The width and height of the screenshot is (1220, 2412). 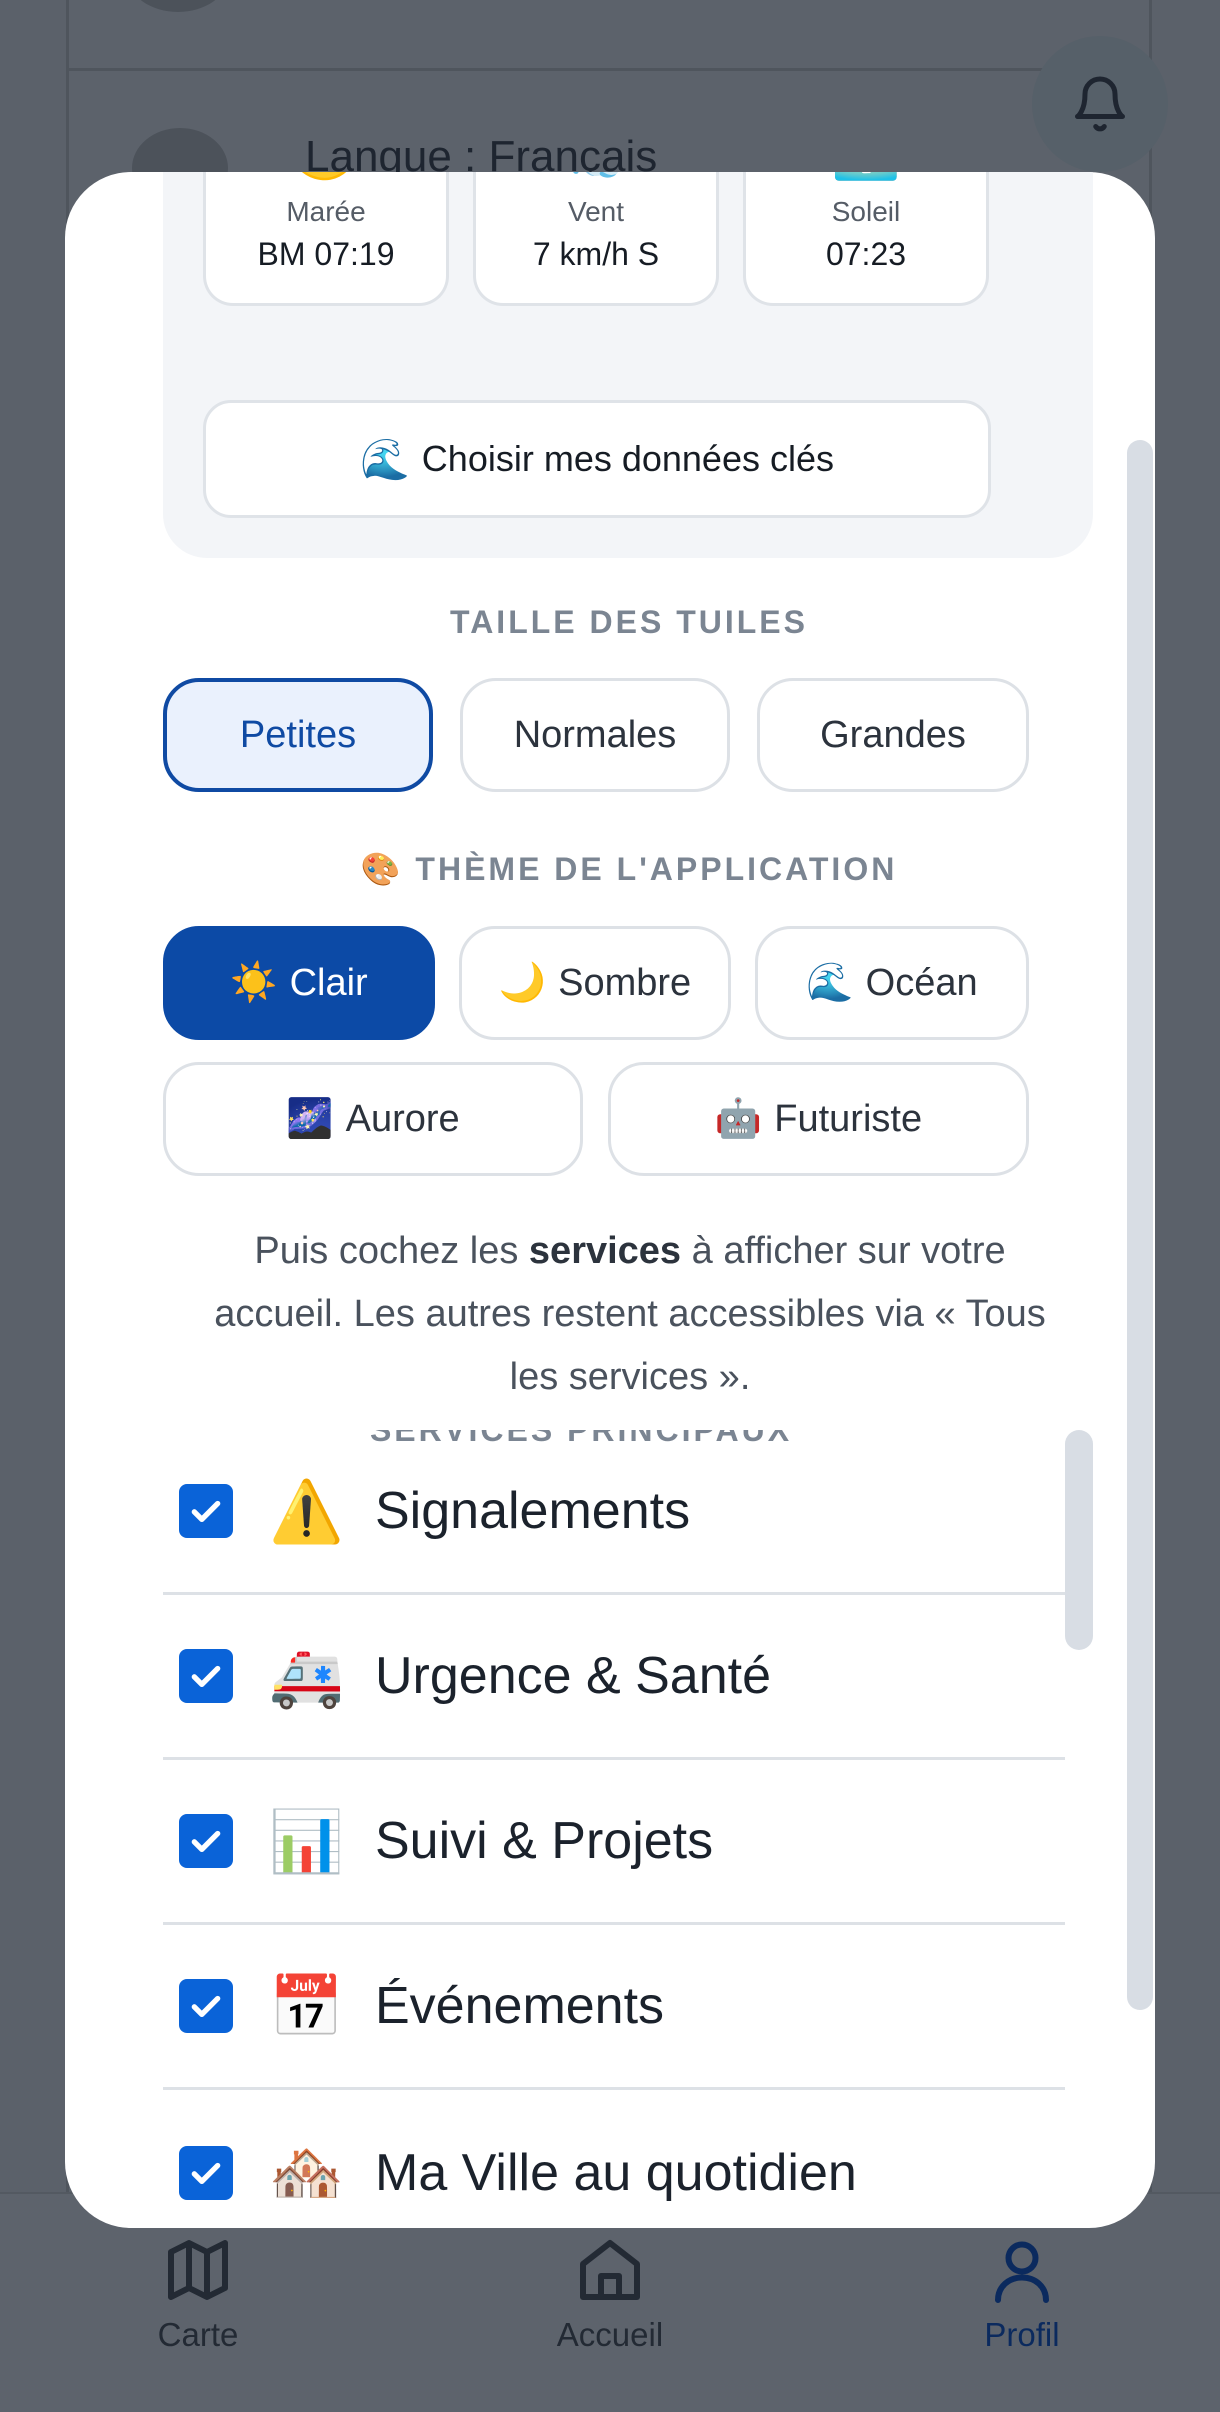 I want to click on service-row-evenements: 📅 Événements, so click(x=614, y=2007).